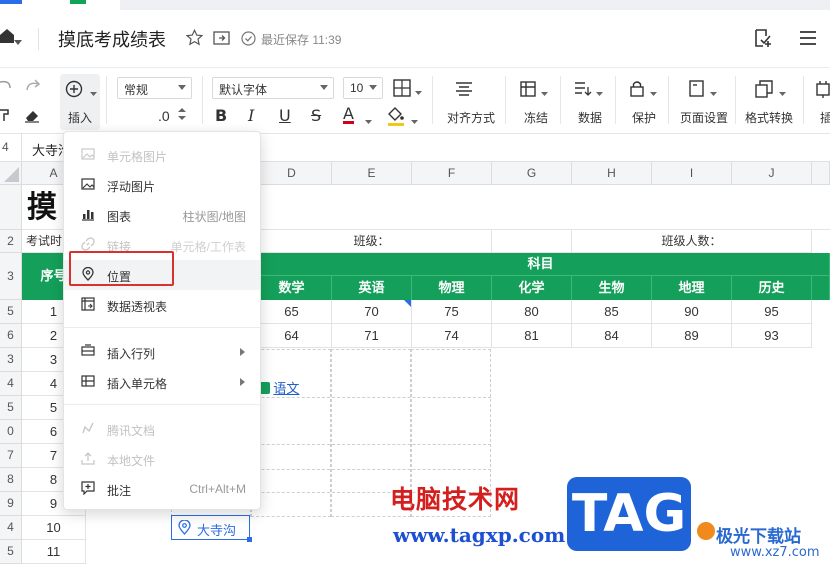 The width and height of the screenshot is (830, 571). I want to click on page-setup-label: 页面设置, so click(704, 117).